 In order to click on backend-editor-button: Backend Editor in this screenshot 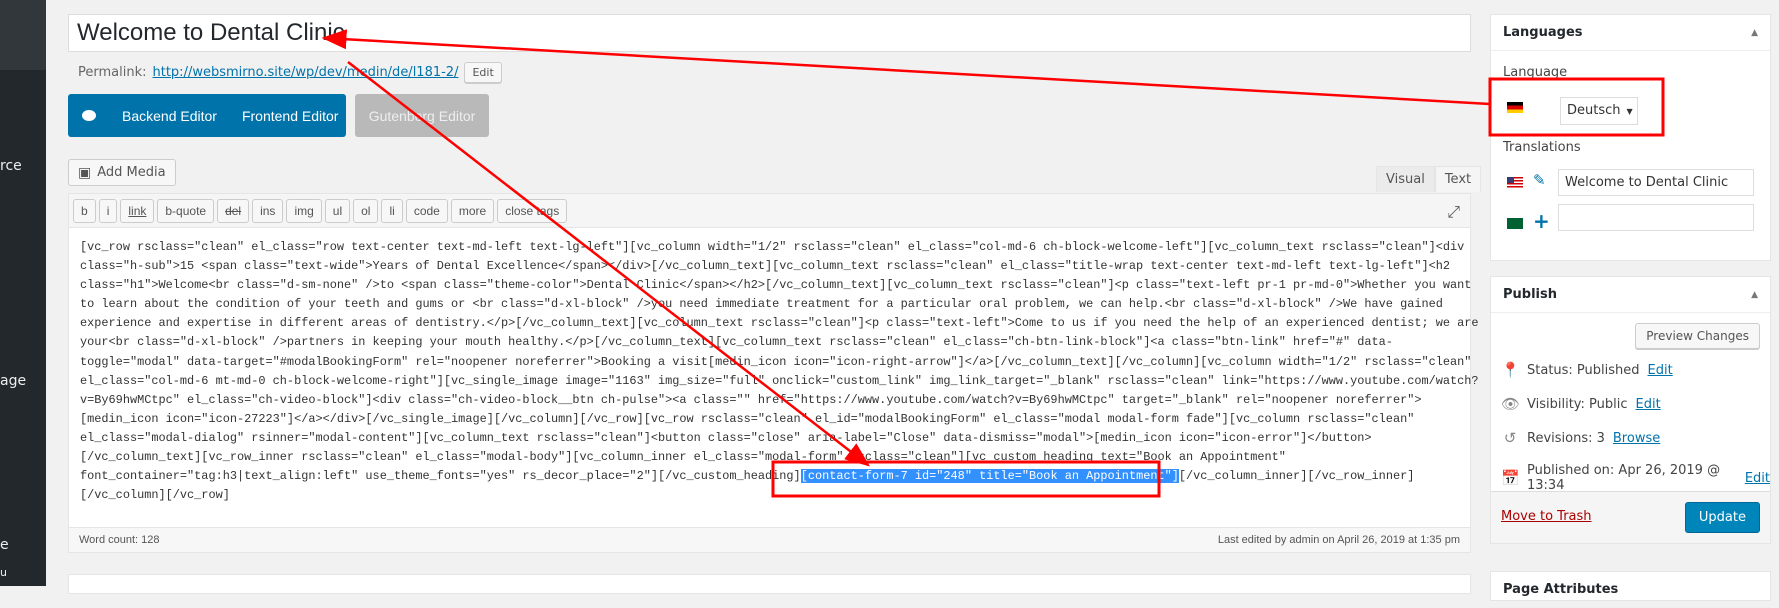, I will do `click(169, 116)`.